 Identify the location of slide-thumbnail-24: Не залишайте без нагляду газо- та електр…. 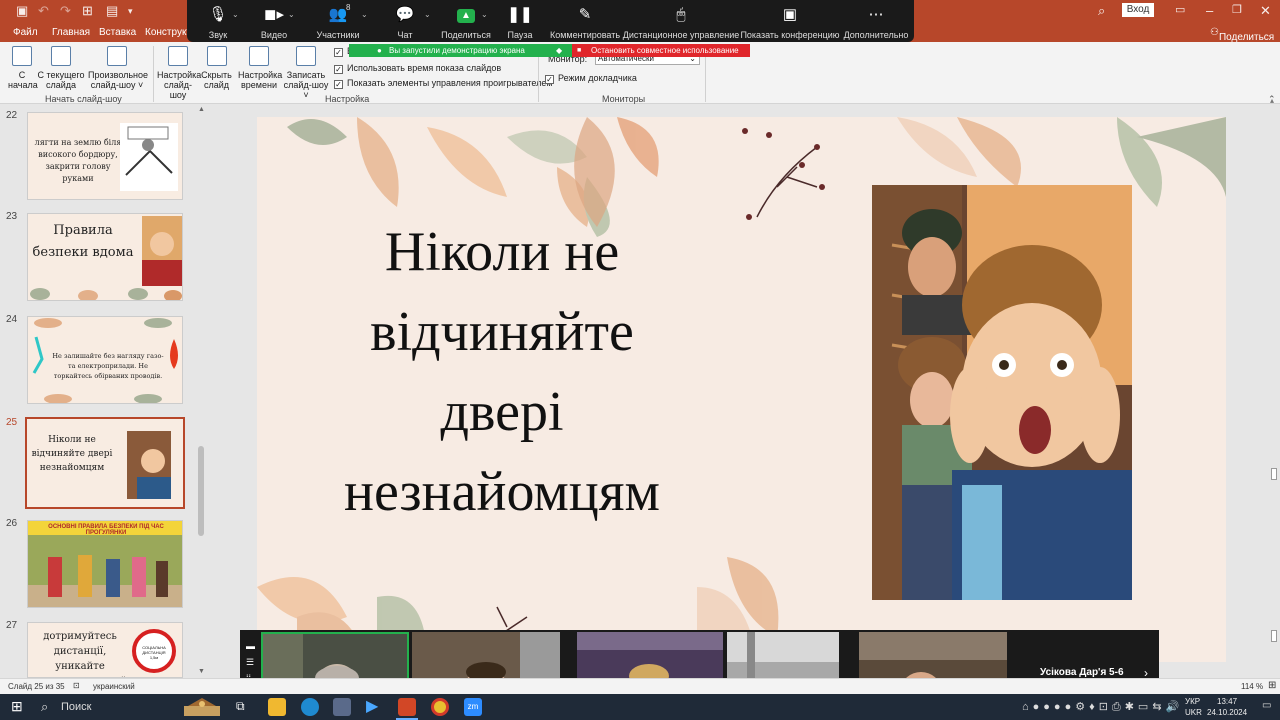
(105, 360).